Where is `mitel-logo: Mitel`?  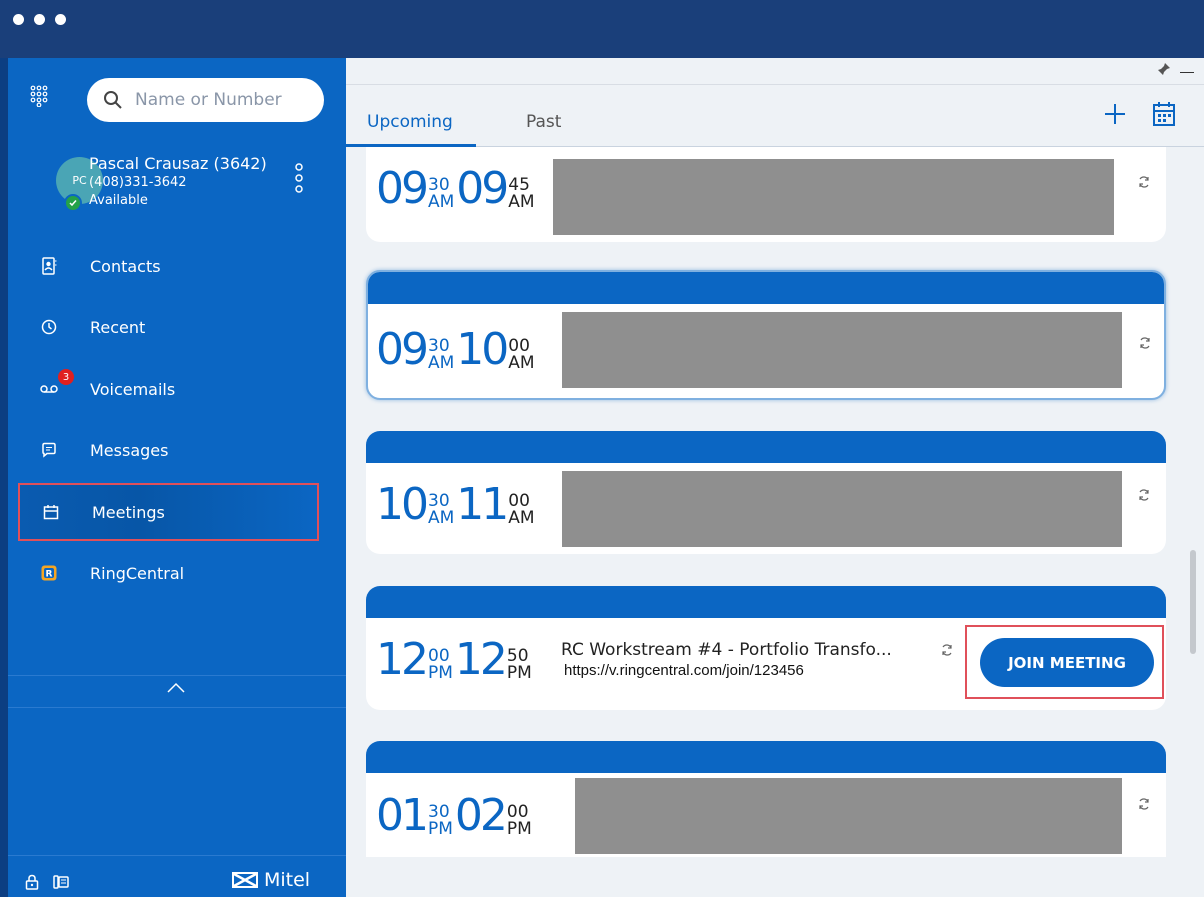
mitel-logo: Mitel is located at coordinates (271, 880).